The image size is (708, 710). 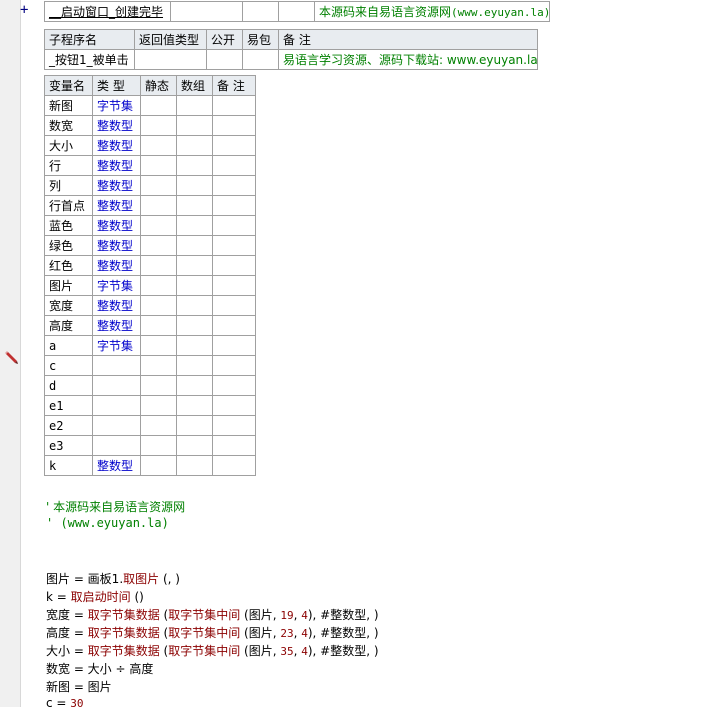 What do you see at coordinates (212, 614) in the screenshot?
I see `code-line: 宽度 = 取字节集数据 (取字节集中间 (图片, 19, 4), #整数型, )` at bounding box center [212, 614].